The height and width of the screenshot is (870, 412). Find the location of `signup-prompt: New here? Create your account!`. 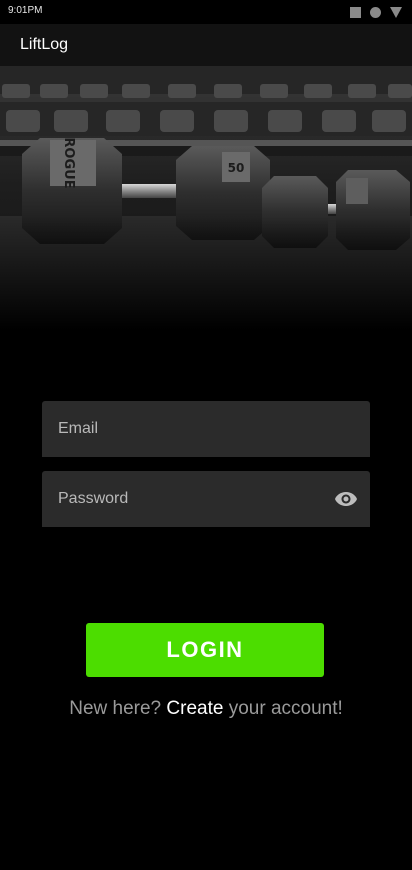

signup-prompt: New here? Create your account! is located at coordinates (206, 709).